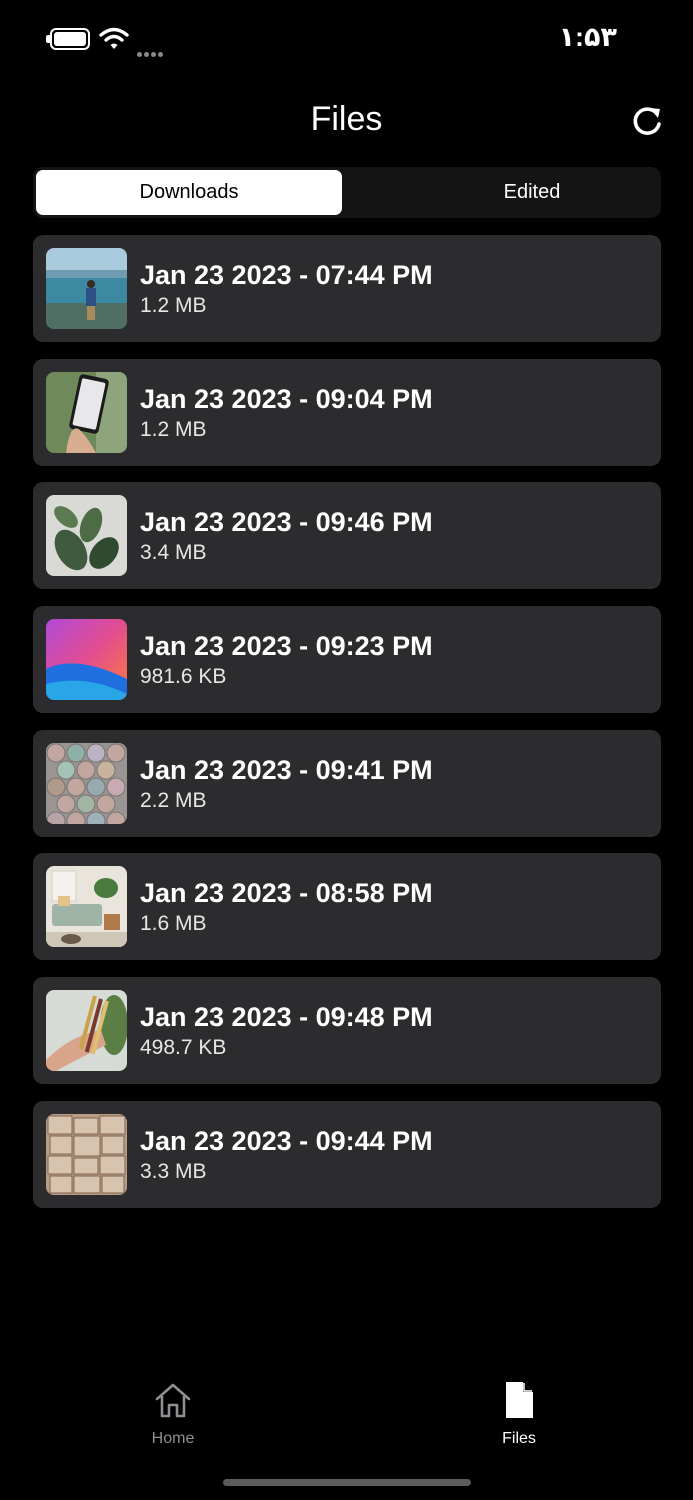 The height and width of the screenshot is (1500, 693). What do you see at coordinates (173, 553) in the screenshot?
I see `file-size: 3.4 MB` at bounding box center [173, 553].